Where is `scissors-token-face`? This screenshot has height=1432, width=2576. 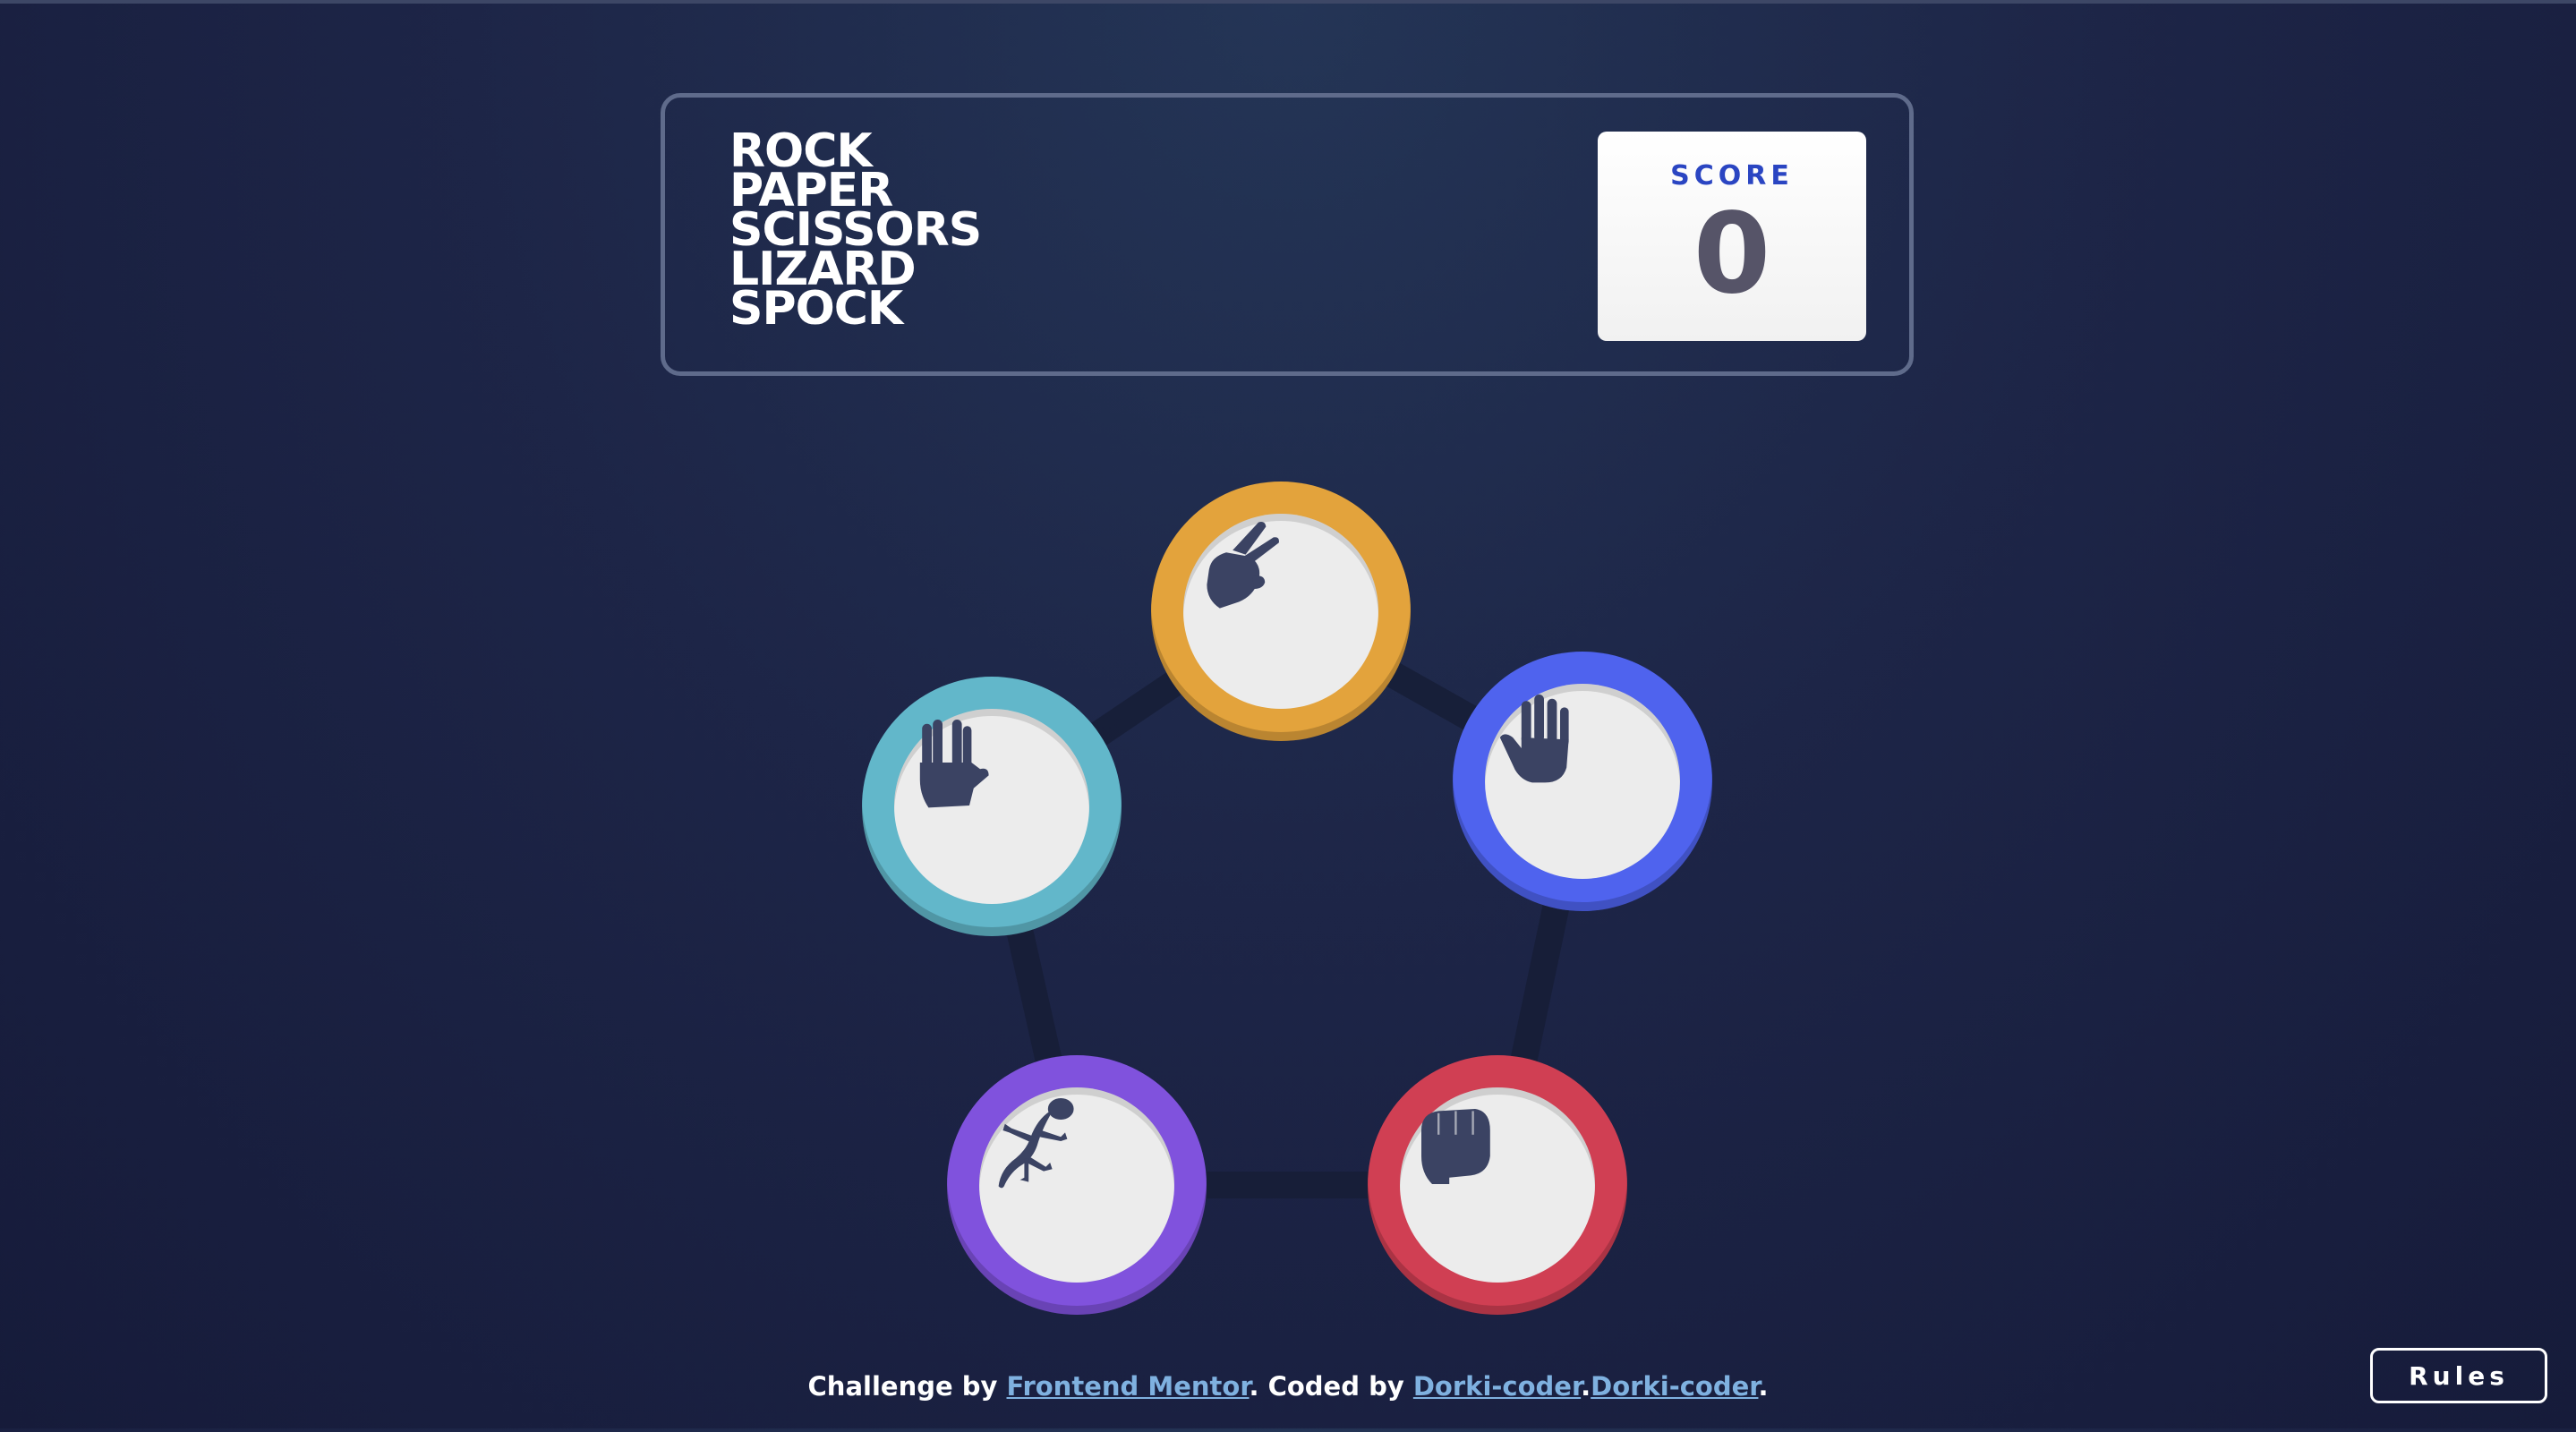 scissors-token-face is located at coordinates (1280, 611).